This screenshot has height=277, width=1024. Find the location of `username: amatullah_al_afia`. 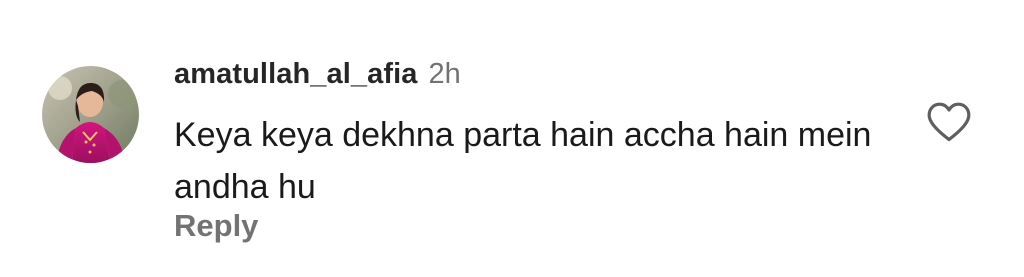

username: amatullah_al_afia is located at coordinates (296, 74).